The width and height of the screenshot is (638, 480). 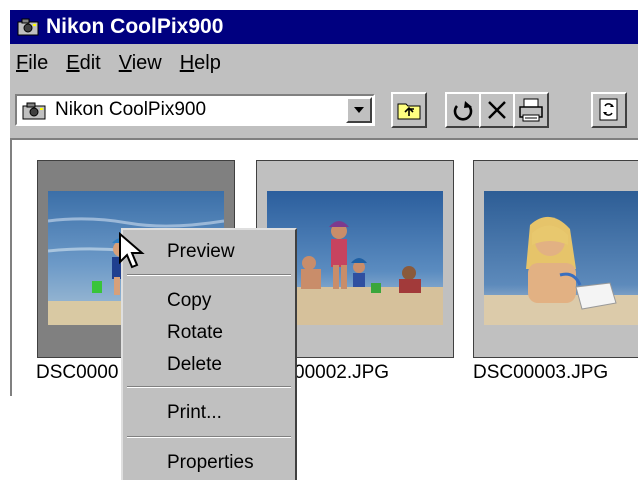 I want to click on title-bar: Nikon CoolPix900, so click(x=324, y=27).